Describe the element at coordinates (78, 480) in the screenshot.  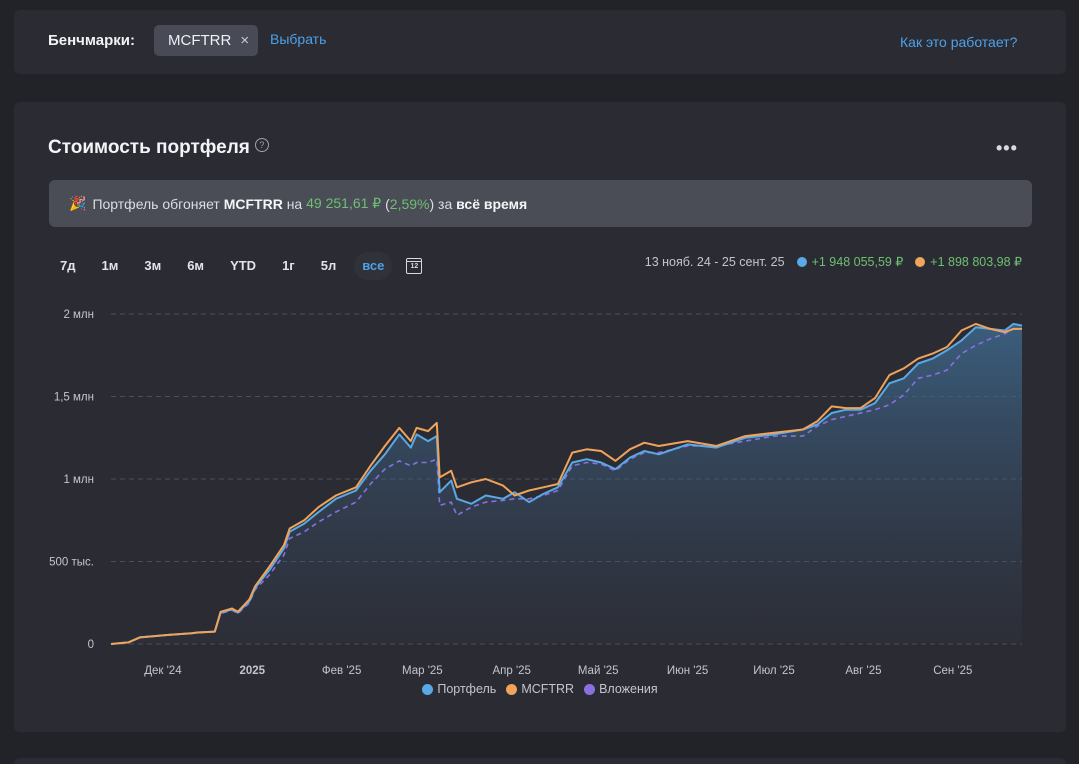
I see `y-tick-label: 1 млн` at that location.